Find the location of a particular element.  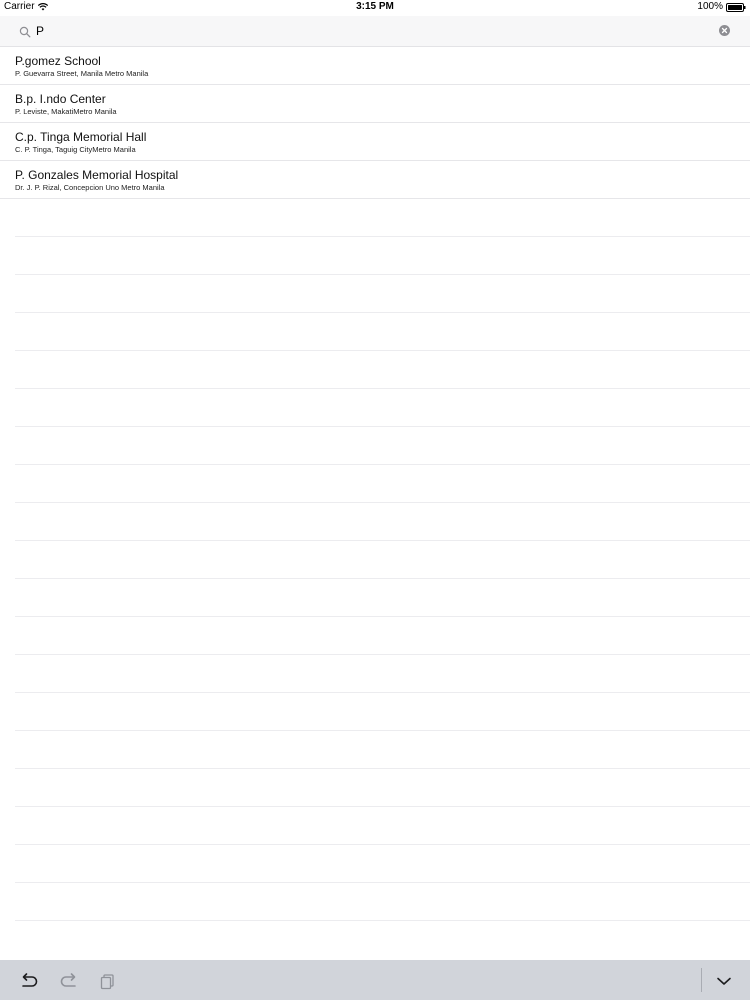

result-subtitle: P. Guevarra Street, Manila Metro Manila is located at coordinates (82, 73).